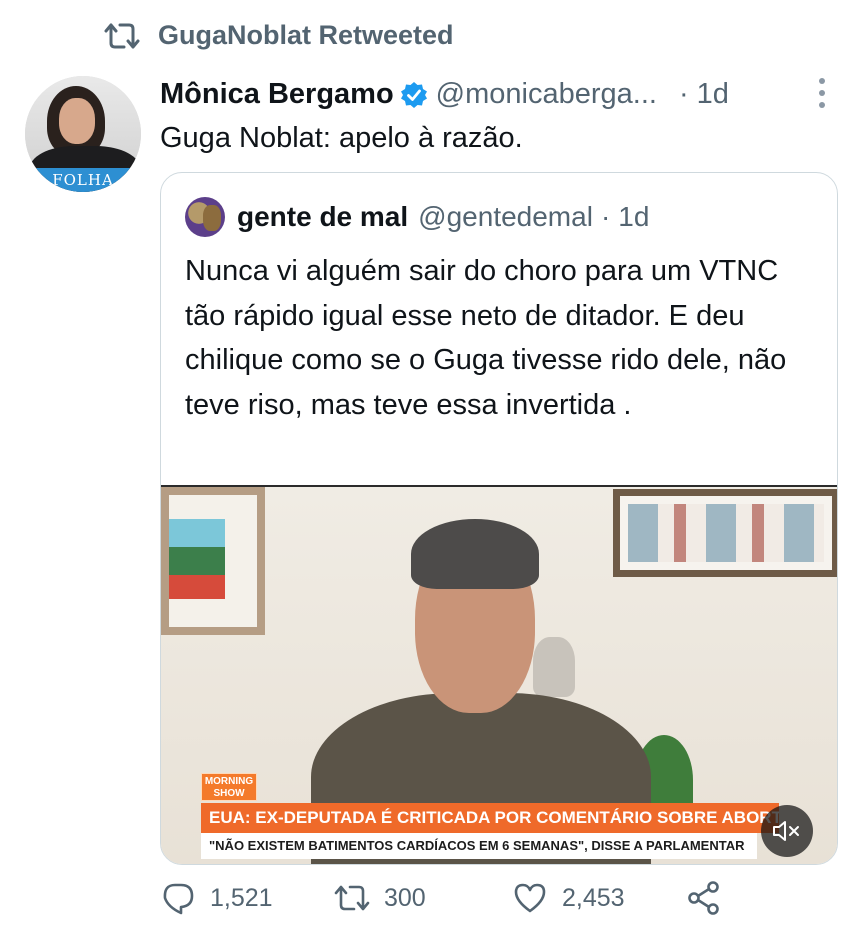  What do you see at coordinates (213, 561) in the screenshot?
I see `wall-painting-left` at bounding box center [213, 561].